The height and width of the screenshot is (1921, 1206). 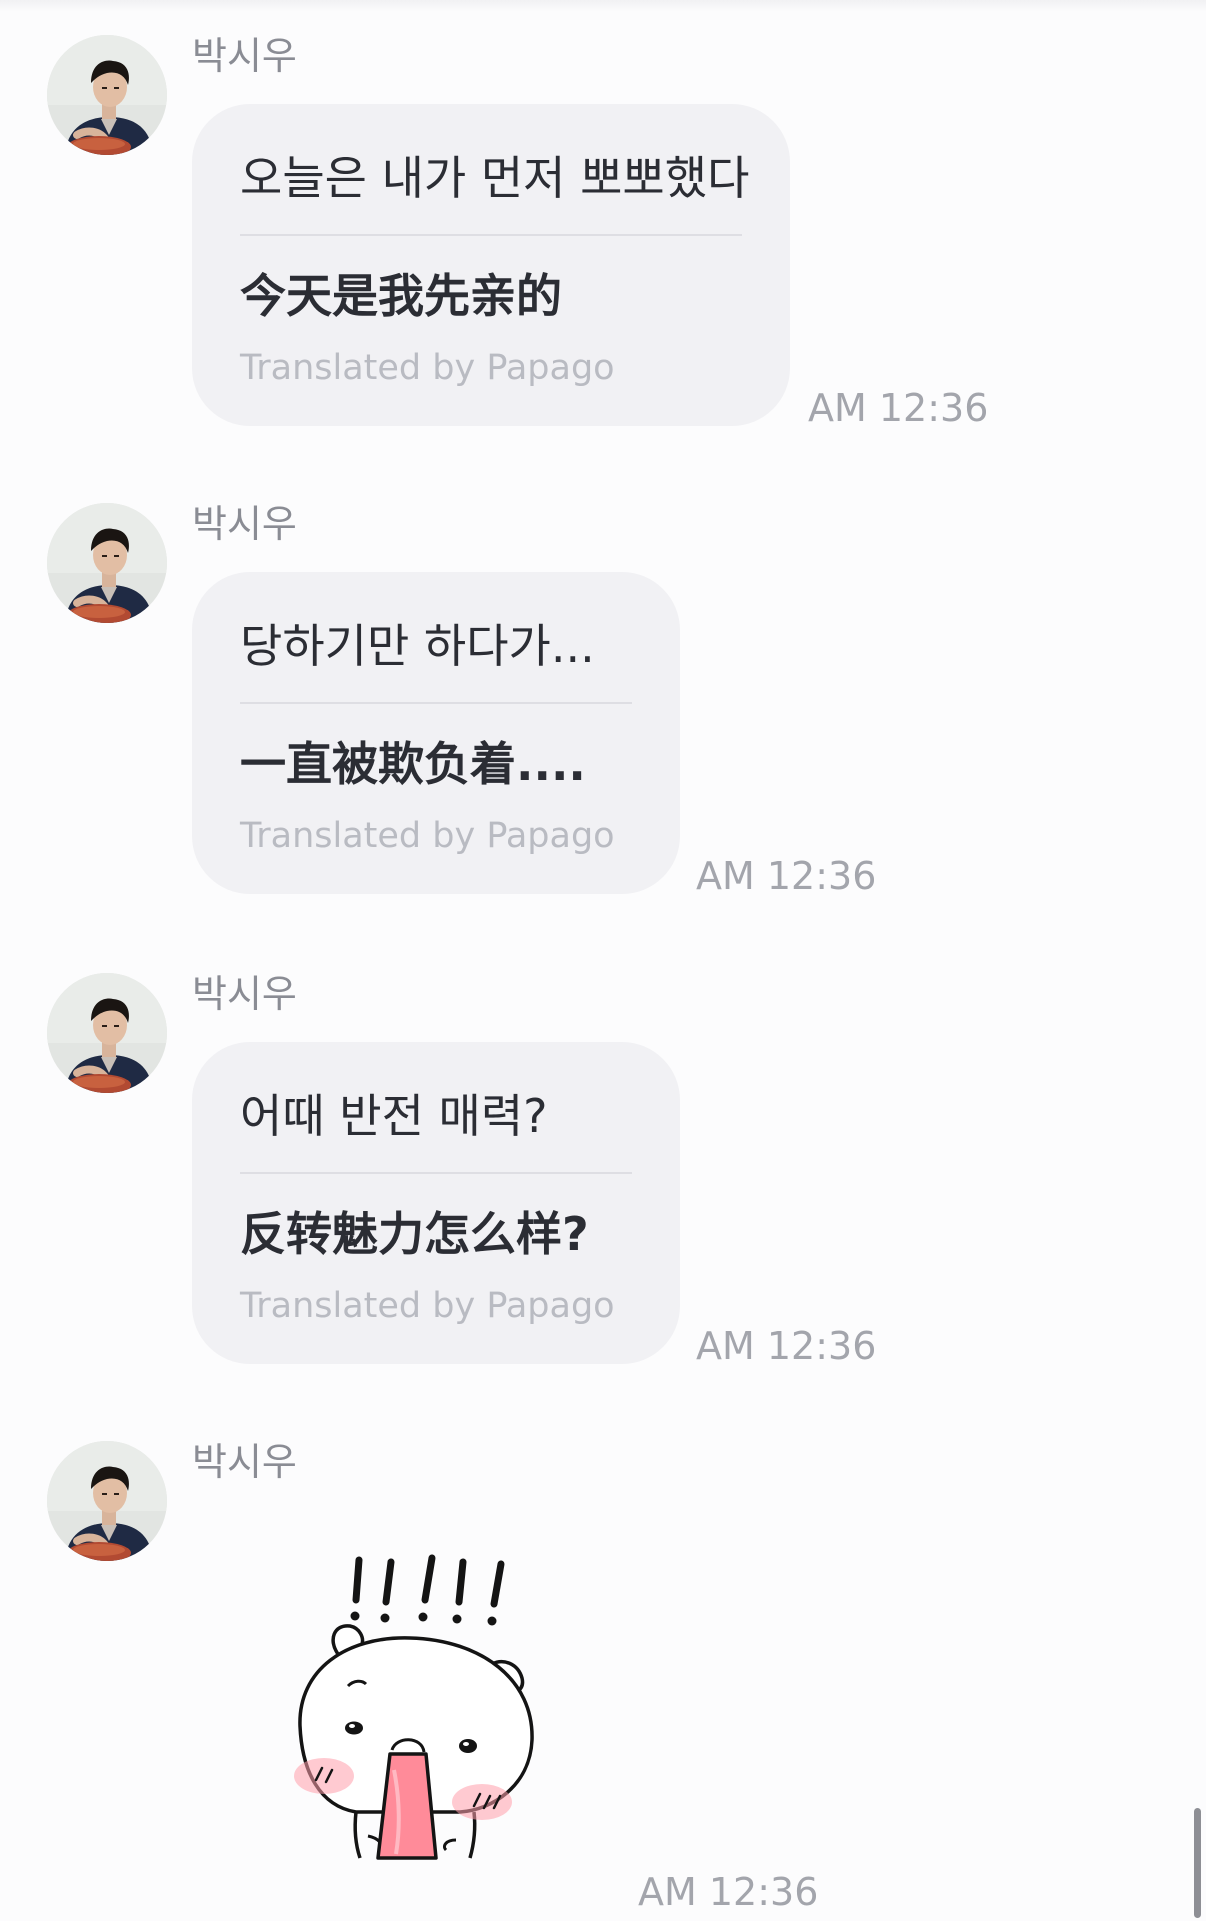 What do you see at coordinates (410, 1705) in the screenshot?
I see `surprised-bear-sticker` at bounding box center [410, 1705].